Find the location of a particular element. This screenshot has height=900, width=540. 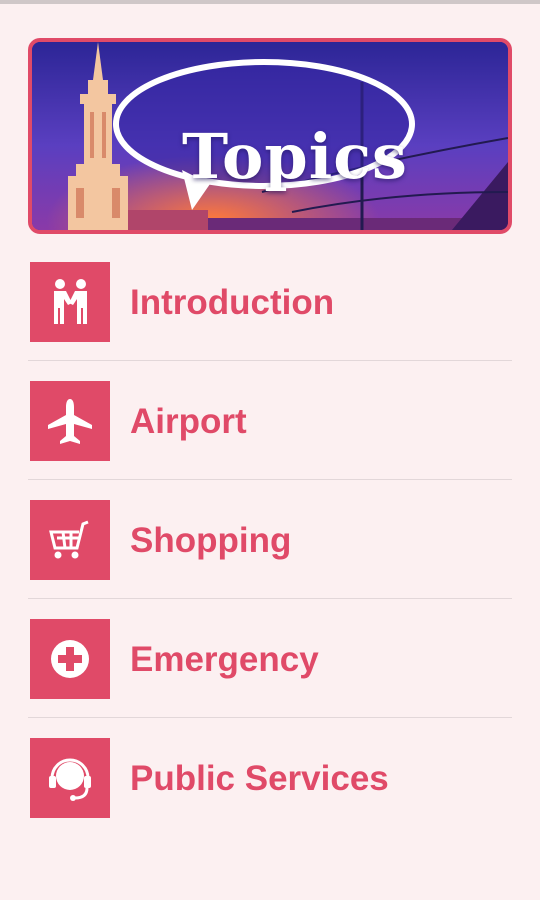

menu-item-shopping: Shopping is located at coordinates (270, 539).